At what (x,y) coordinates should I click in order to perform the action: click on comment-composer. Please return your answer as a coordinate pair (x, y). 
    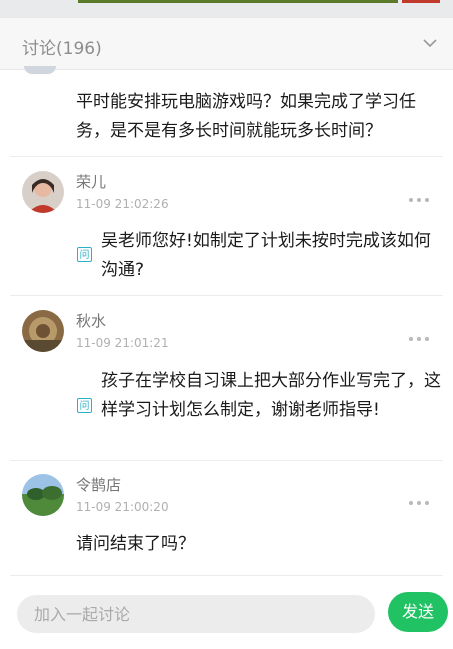
    Looking at the image, I should click on (196, 614).